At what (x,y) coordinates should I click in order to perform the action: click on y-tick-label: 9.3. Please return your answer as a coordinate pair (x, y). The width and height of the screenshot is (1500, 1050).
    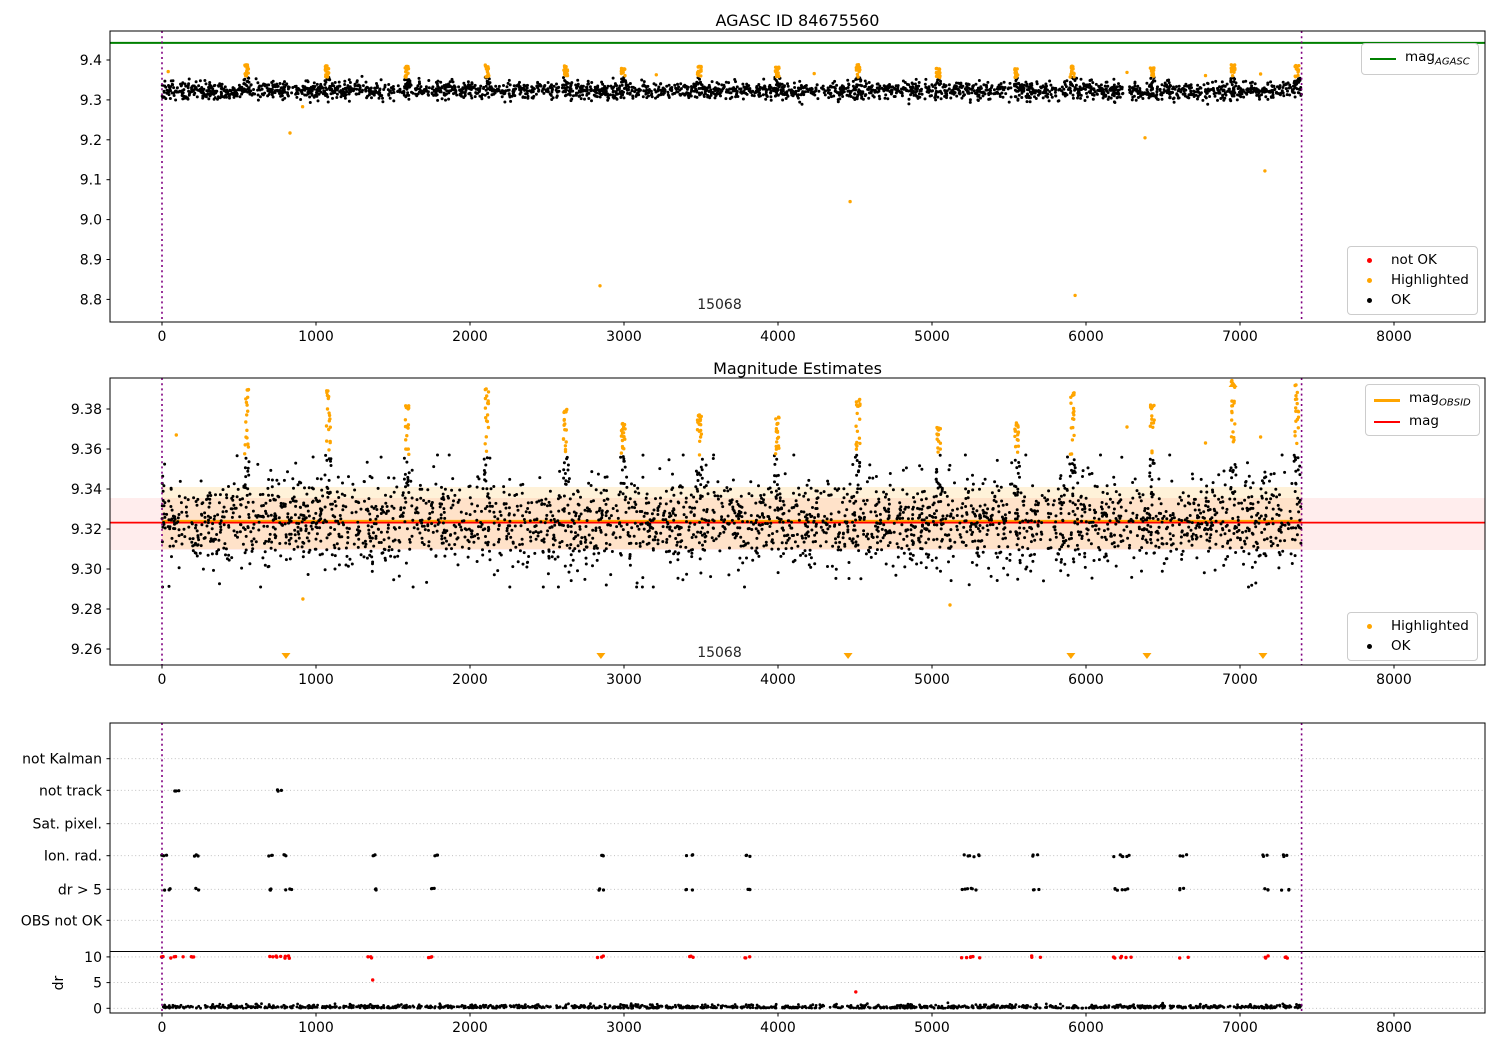
    Looking at the image, I should click on (91, 101).